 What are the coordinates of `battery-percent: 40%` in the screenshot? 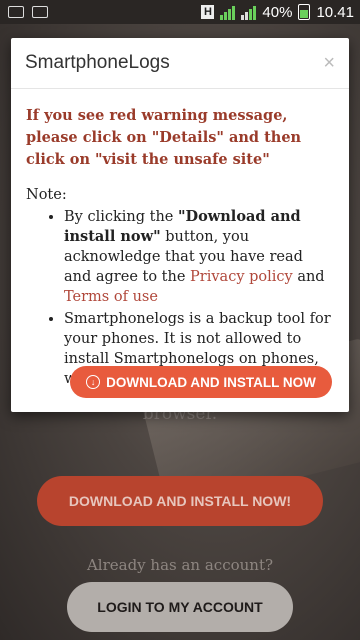 It's located at (277, 12).